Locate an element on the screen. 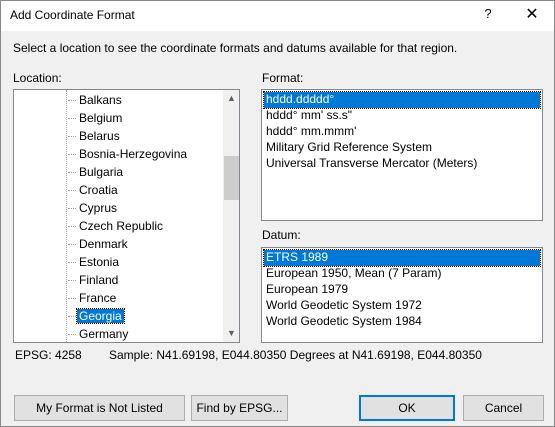 This screenshot has width=555, height=427. scroll-up-icon: ▲ is located at coordinates (231, 98).